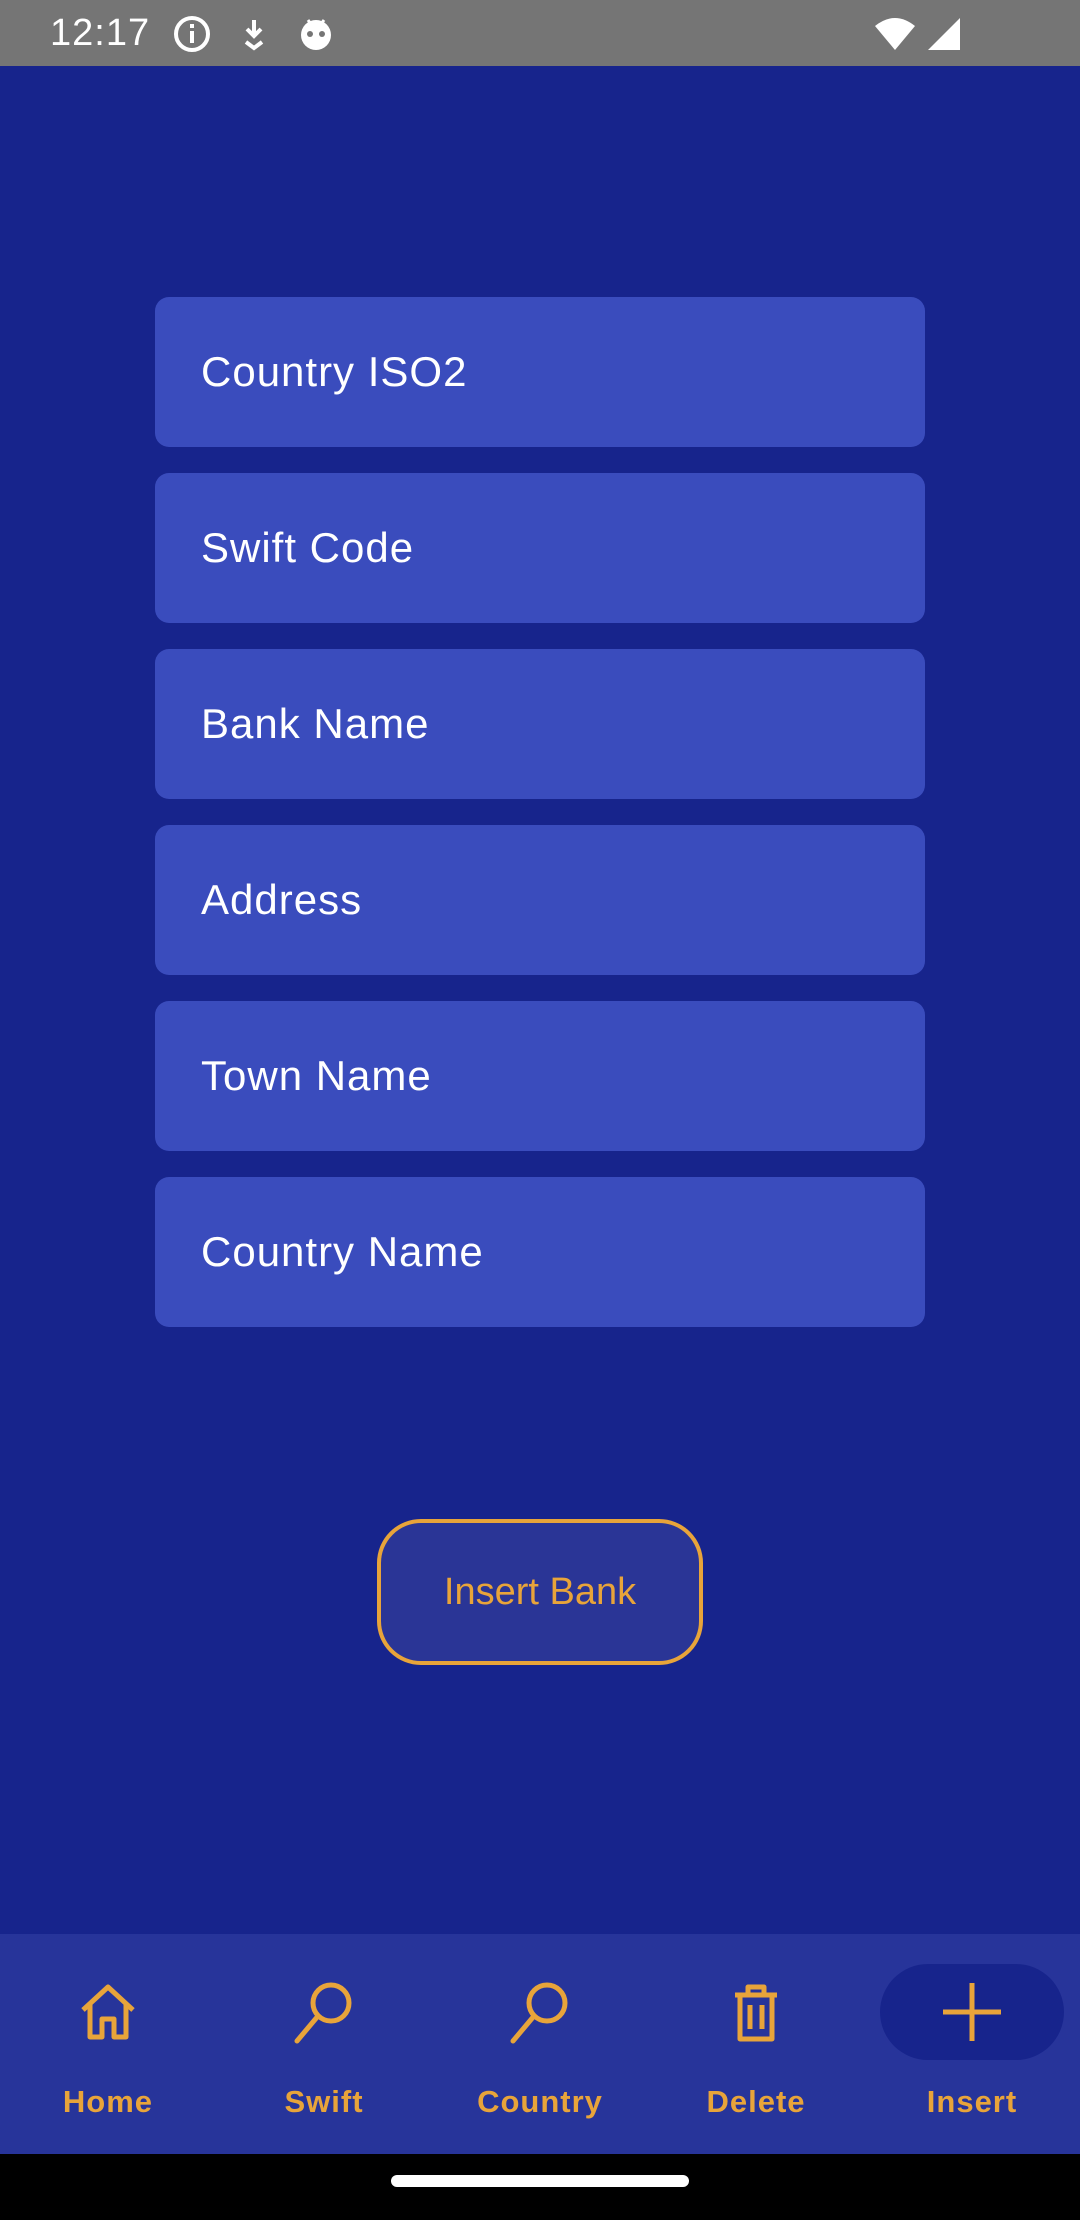 The height and width of the screenshot is (2220, 1080). Describe the element at coordinates (756, 2101) in the screenshot. I see `nav-label-delete: Delete` at that location.